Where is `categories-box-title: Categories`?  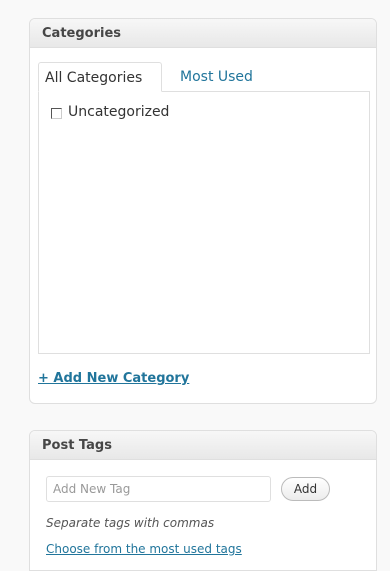 categories-box-title: Categories is located at coordinates (203, 33).